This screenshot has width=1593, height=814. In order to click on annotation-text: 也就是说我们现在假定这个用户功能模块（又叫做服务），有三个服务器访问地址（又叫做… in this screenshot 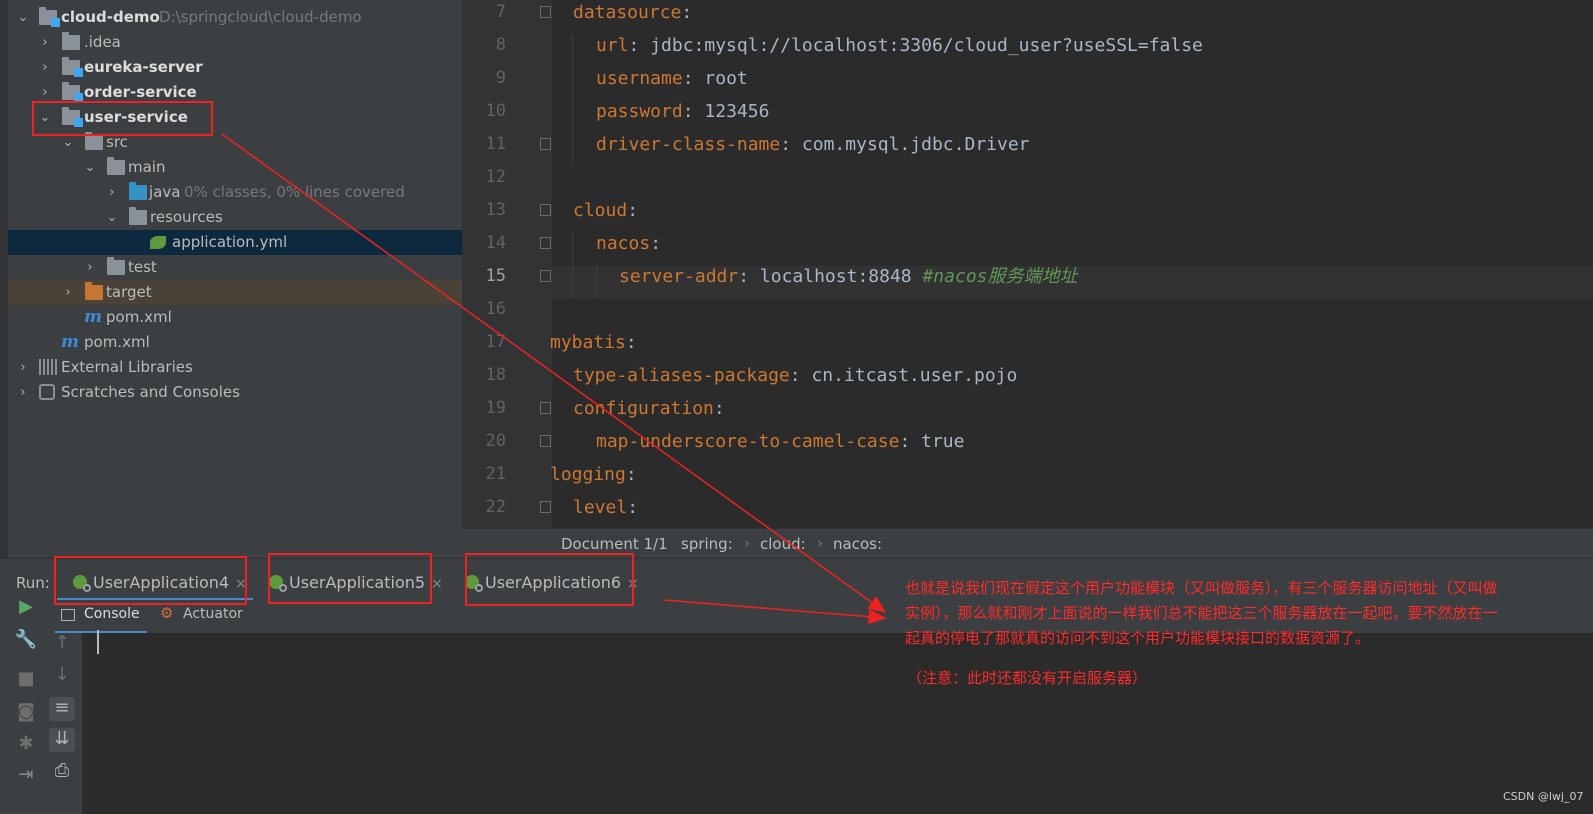, I will do `click(1247, 633)`.